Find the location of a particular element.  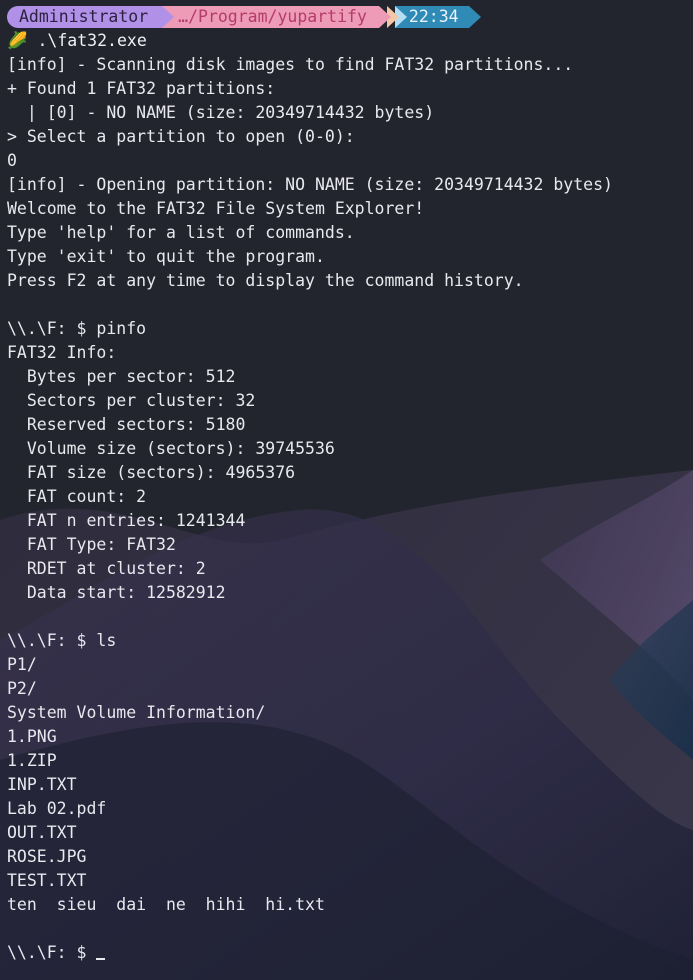

prompt-path-segment: …/Program/yupartify is located at coordinates (270, 17).